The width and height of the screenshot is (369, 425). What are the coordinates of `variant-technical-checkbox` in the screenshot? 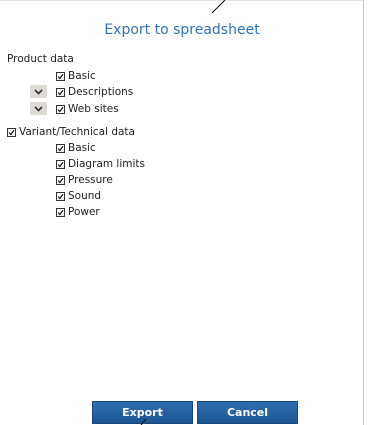 It's located at (11, 132).